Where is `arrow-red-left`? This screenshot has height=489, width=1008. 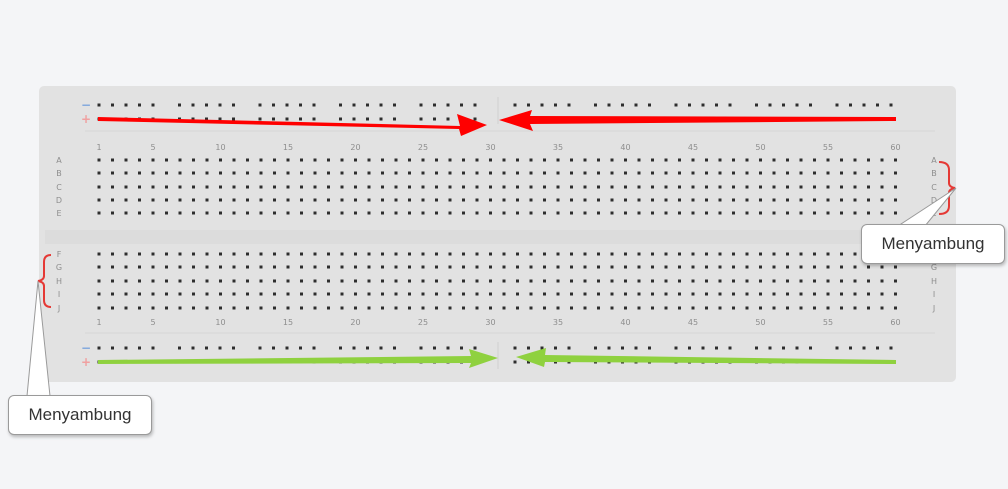 arrow-red-left is located at coordinates (697, 120).